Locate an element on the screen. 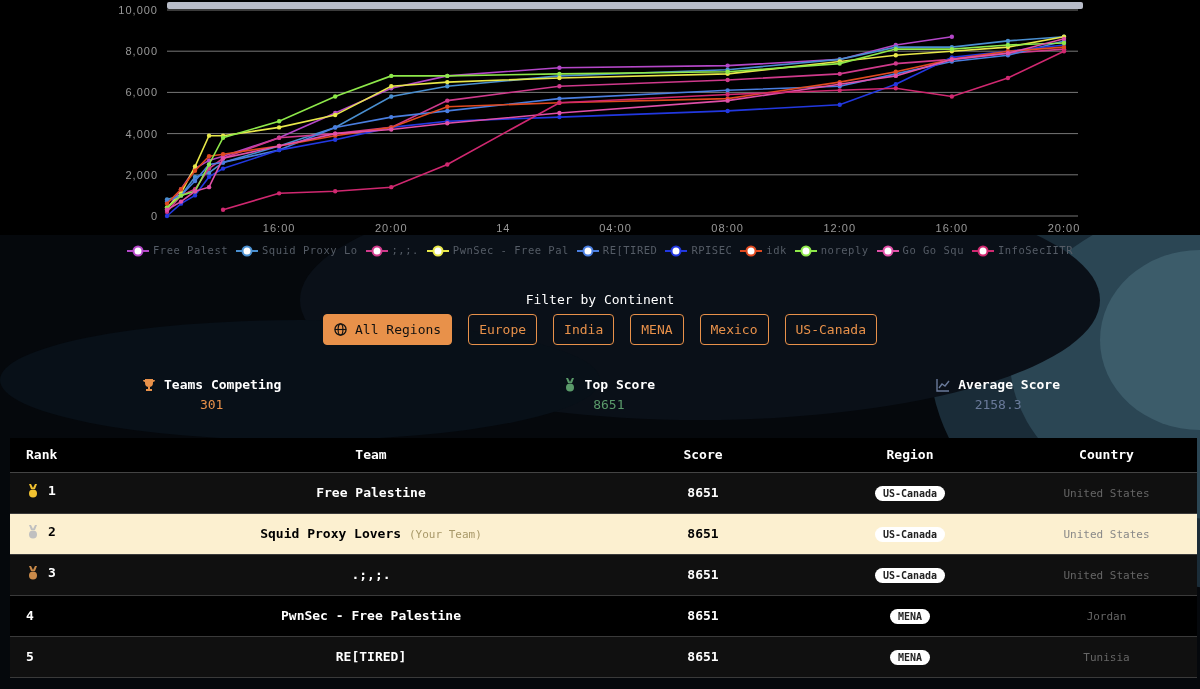 The image size is (1200, 689). column-header: Rank is located at coordinates (75, 455).